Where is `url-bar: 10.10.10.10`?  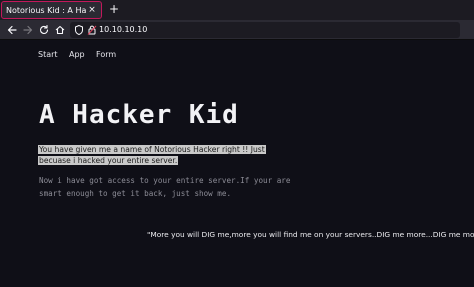
url-bar: 10.10.10.10 is located at coordinates (265, 30).